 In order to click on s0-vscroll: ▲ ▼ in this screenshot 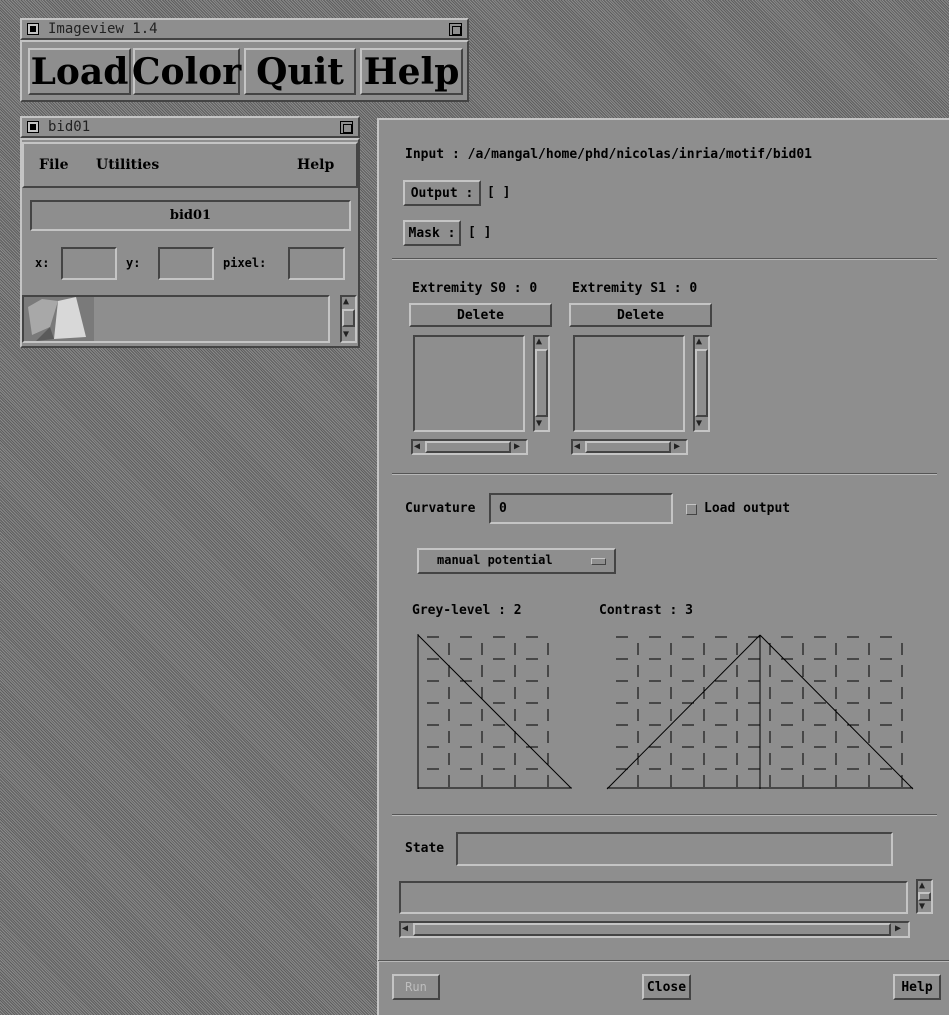, I will do `click(541, 383)`.